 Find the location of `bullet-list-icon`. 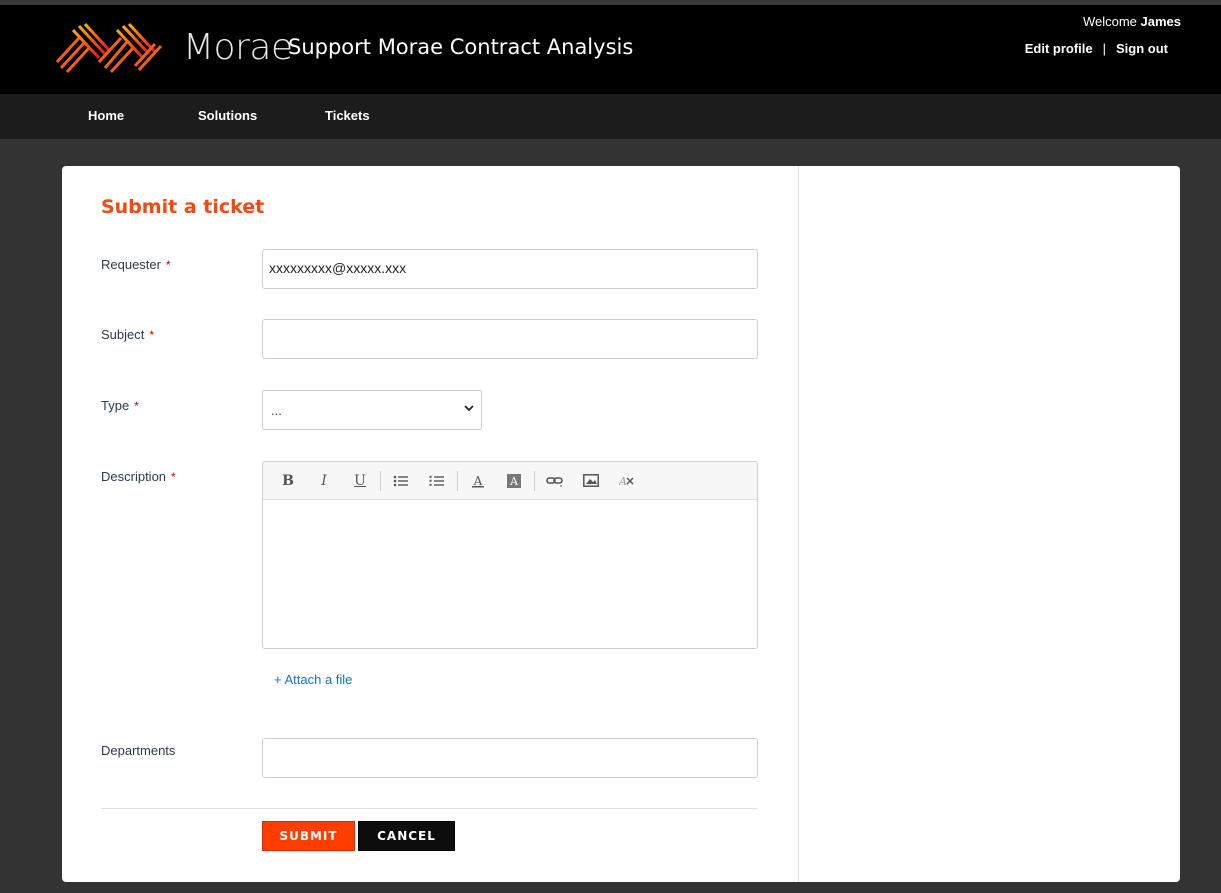

bullet-list-icon is located at coordinates (401, 481).